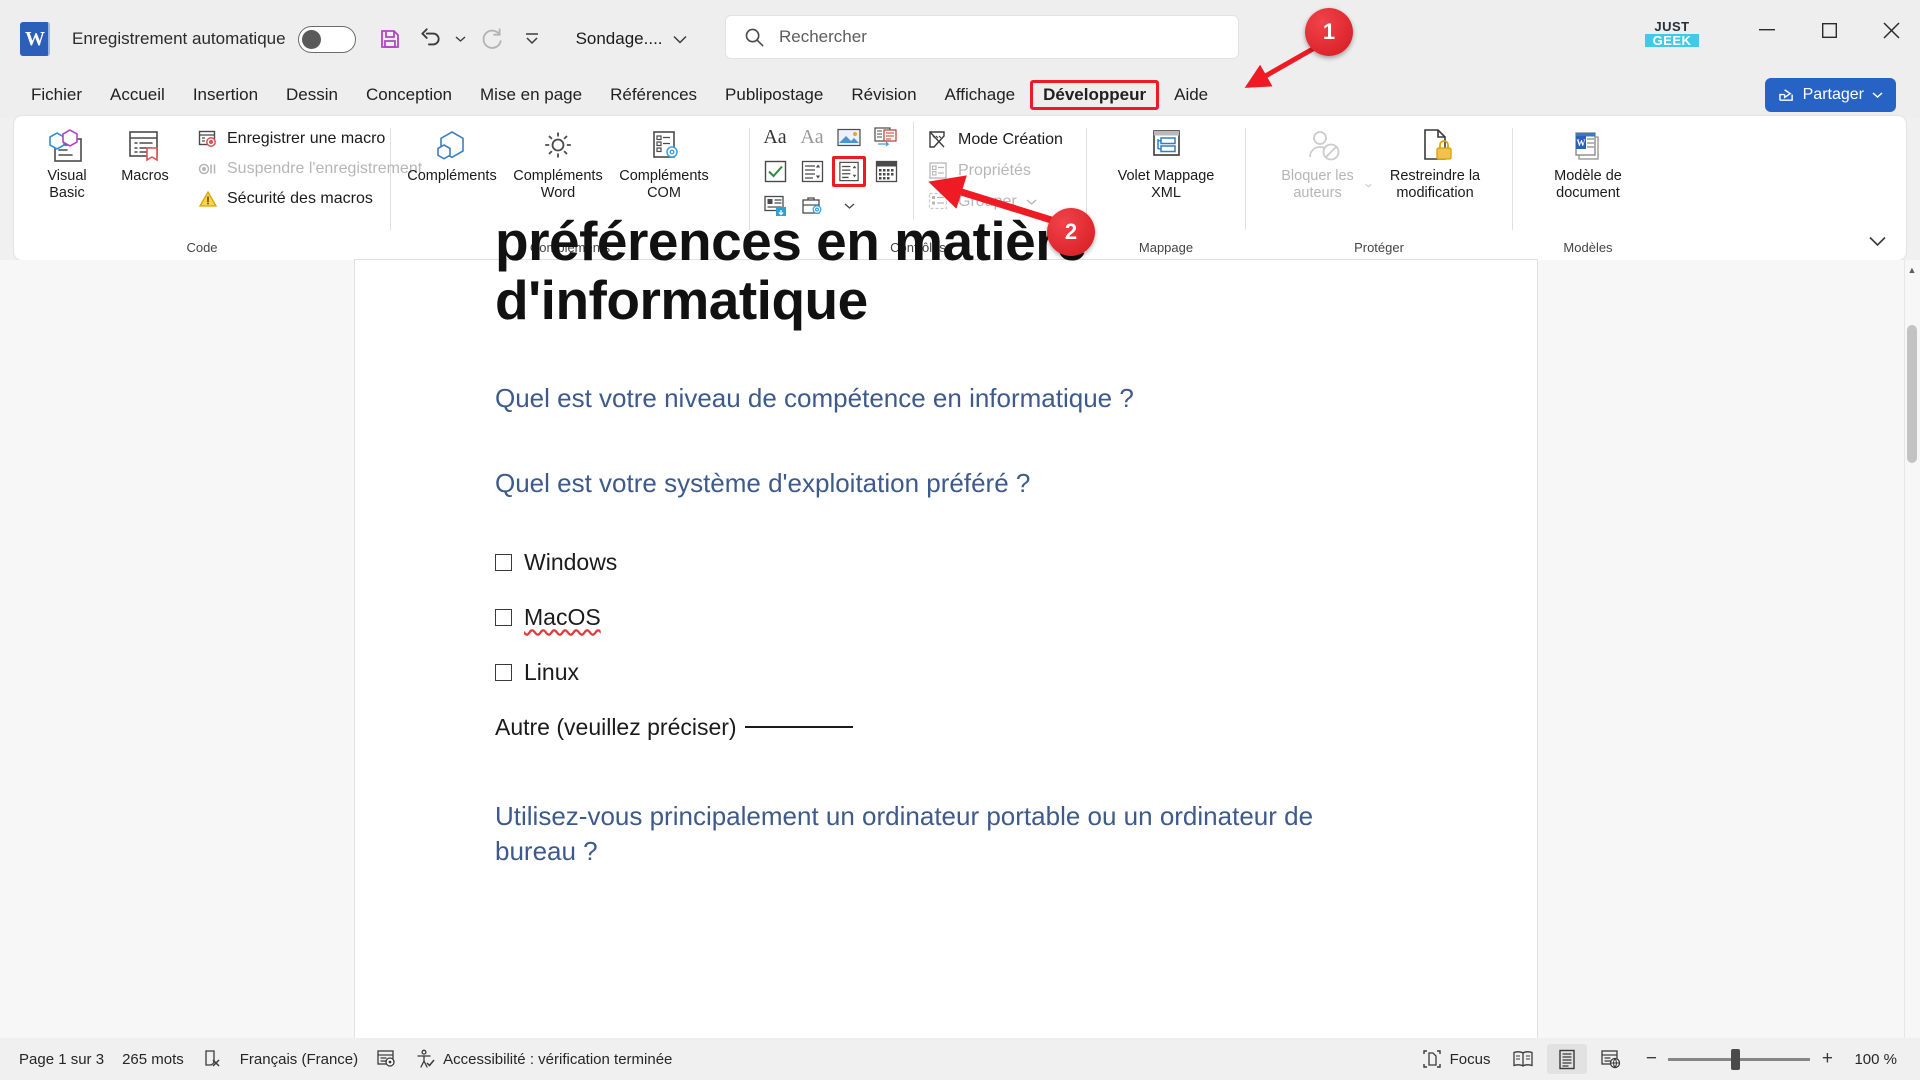 The height and width of the screenshot is (1080, 1920). I want to click on tab-accueil: Accueil, so click(137, 95).